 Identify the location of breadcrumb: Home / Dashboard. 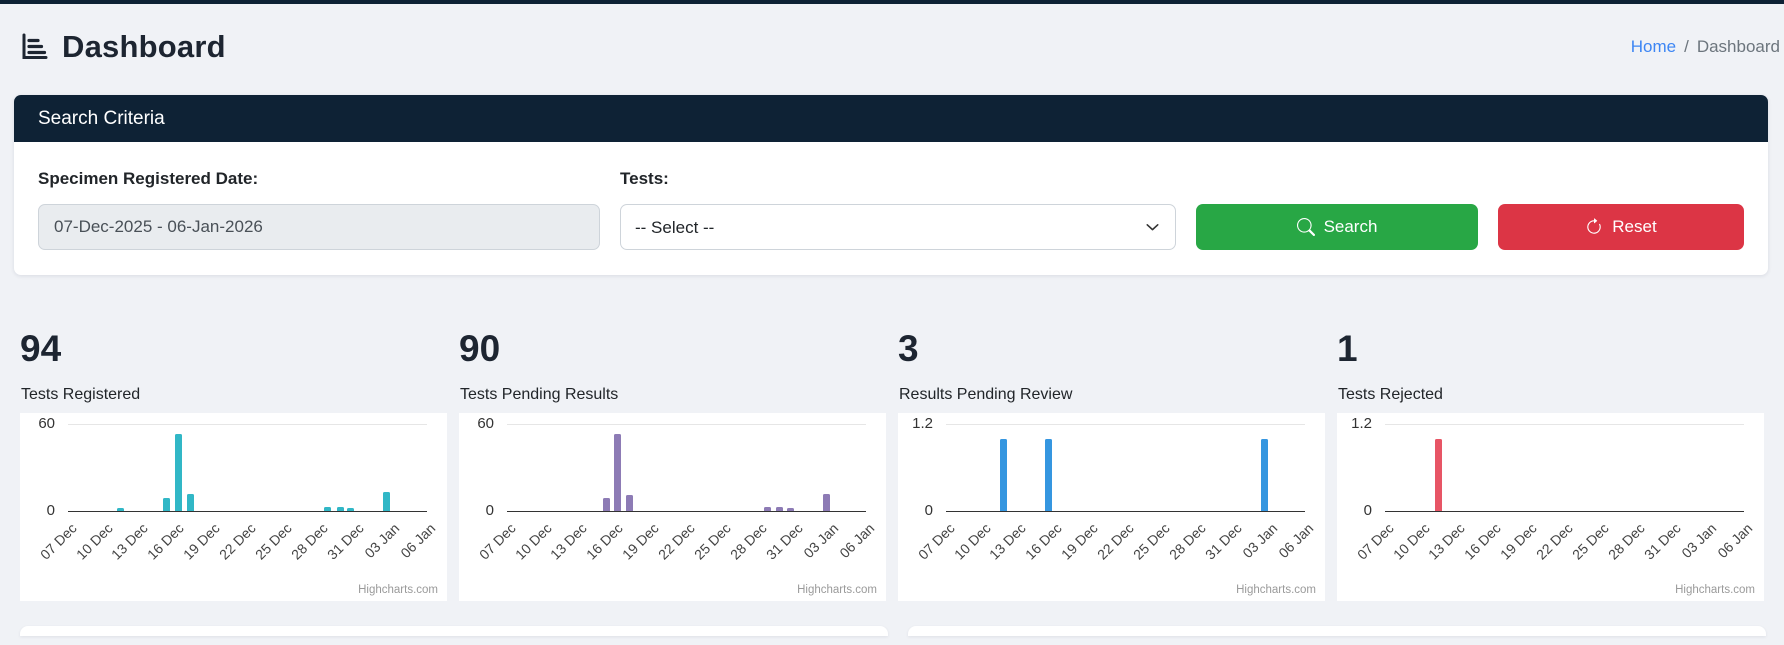
(1705, 47).